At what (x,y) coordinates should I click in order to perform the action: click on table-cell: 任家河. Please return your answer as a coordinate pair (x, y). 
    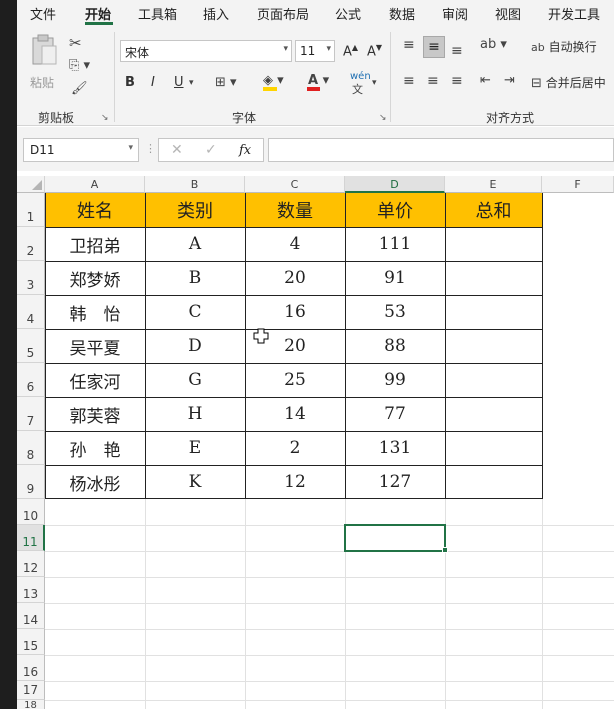
    Looking at the image, I should click on (95, 380).